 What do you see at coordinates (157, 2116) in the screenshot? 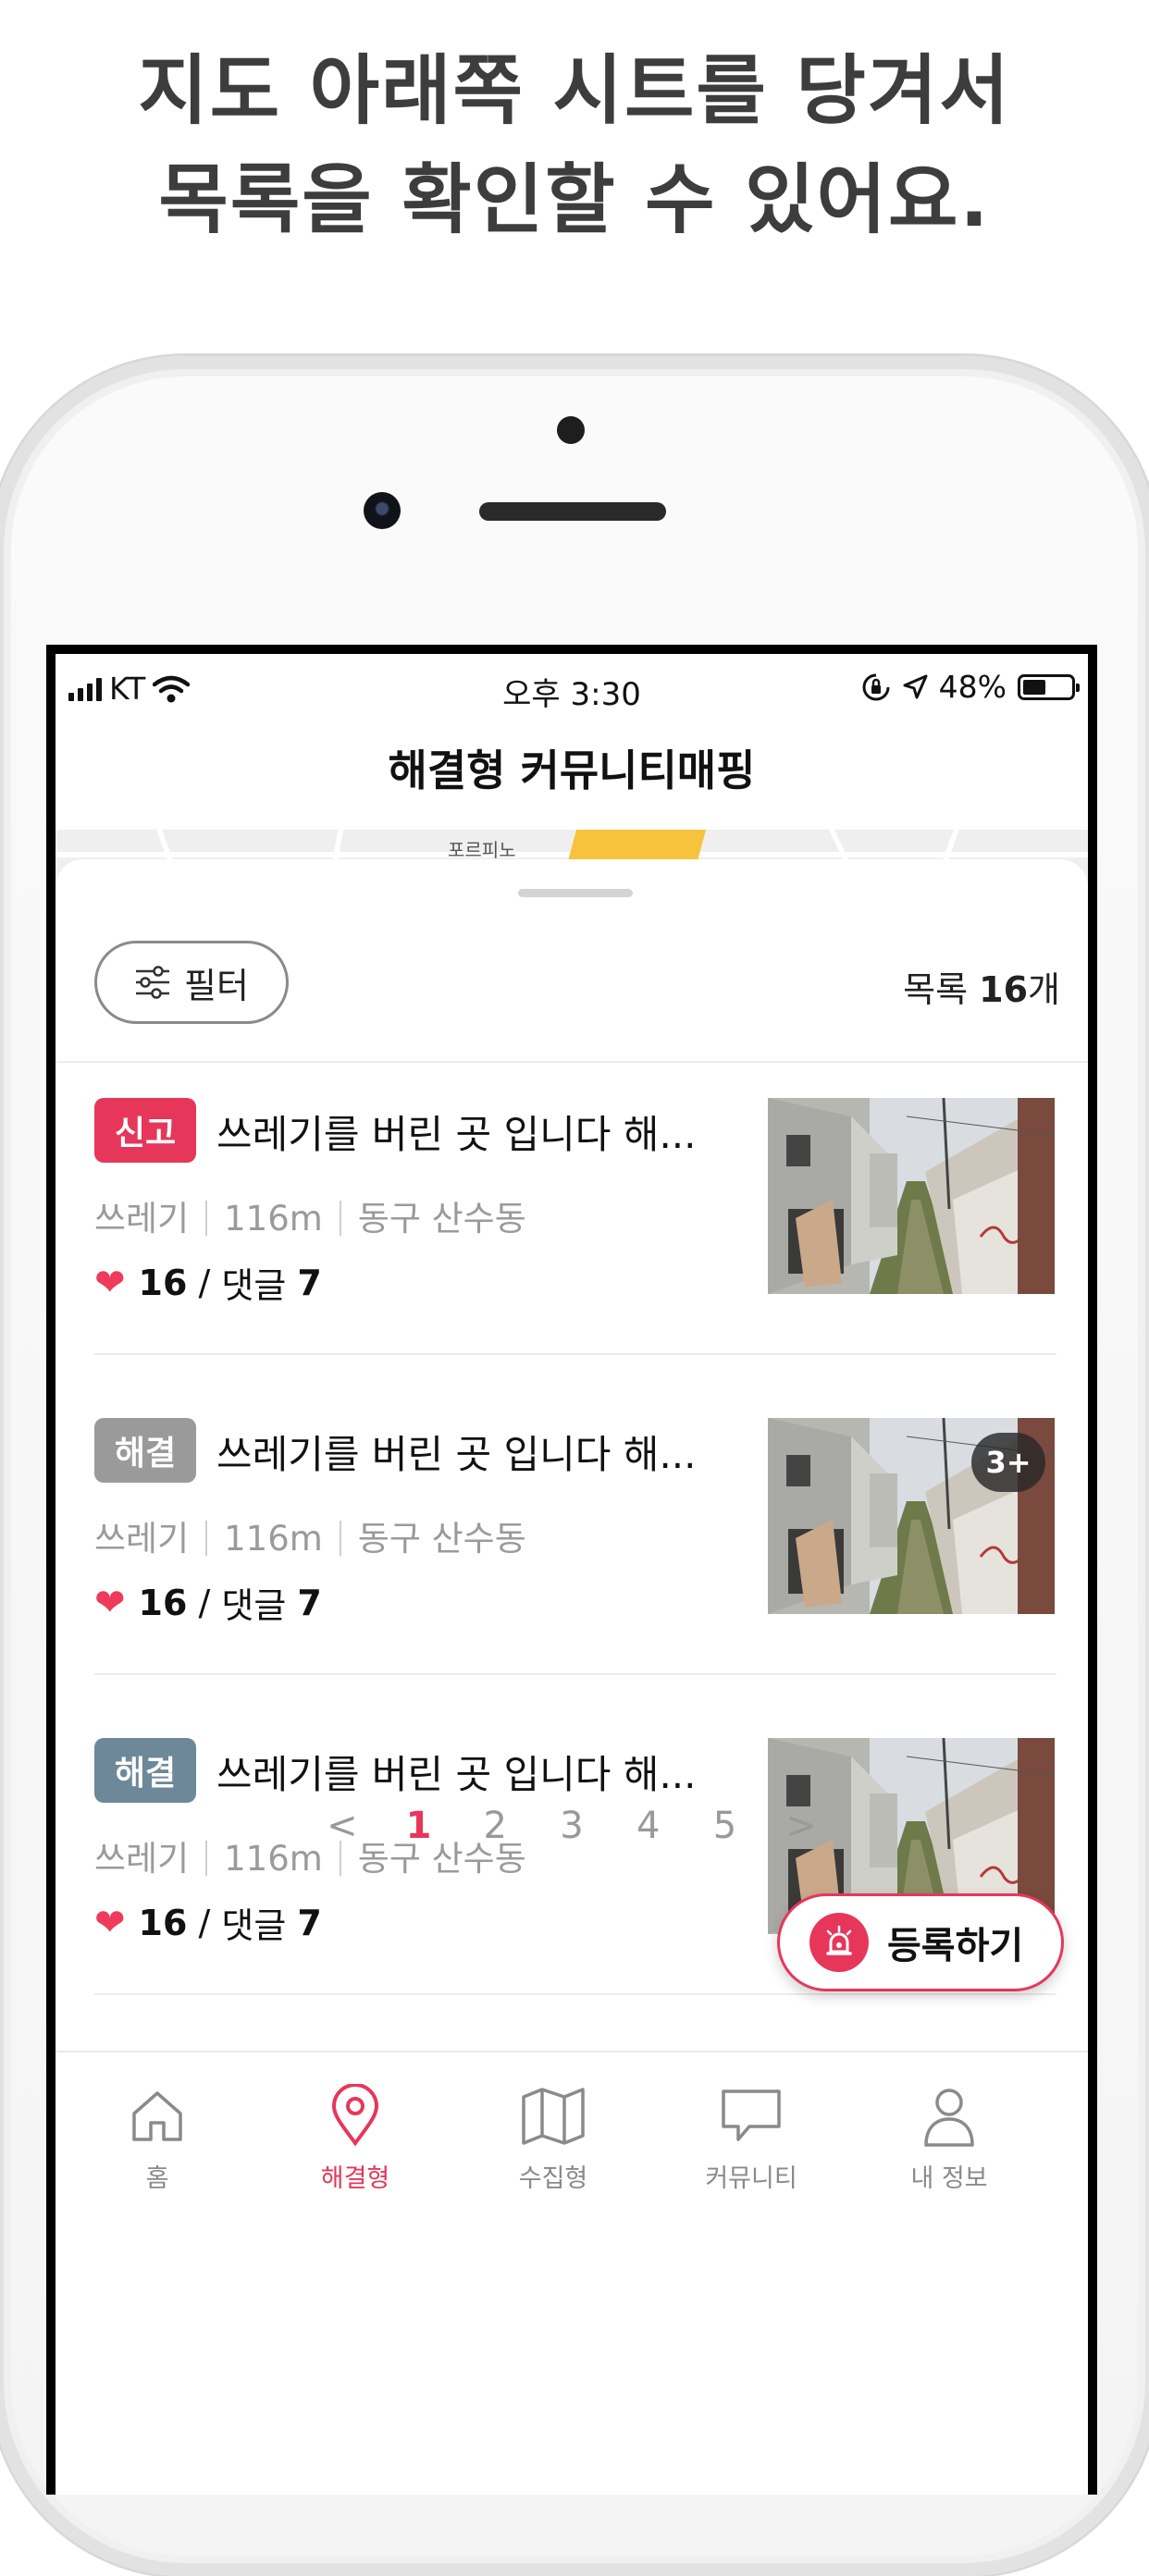
I see `home-icon` at bounding box center [157, 2116].